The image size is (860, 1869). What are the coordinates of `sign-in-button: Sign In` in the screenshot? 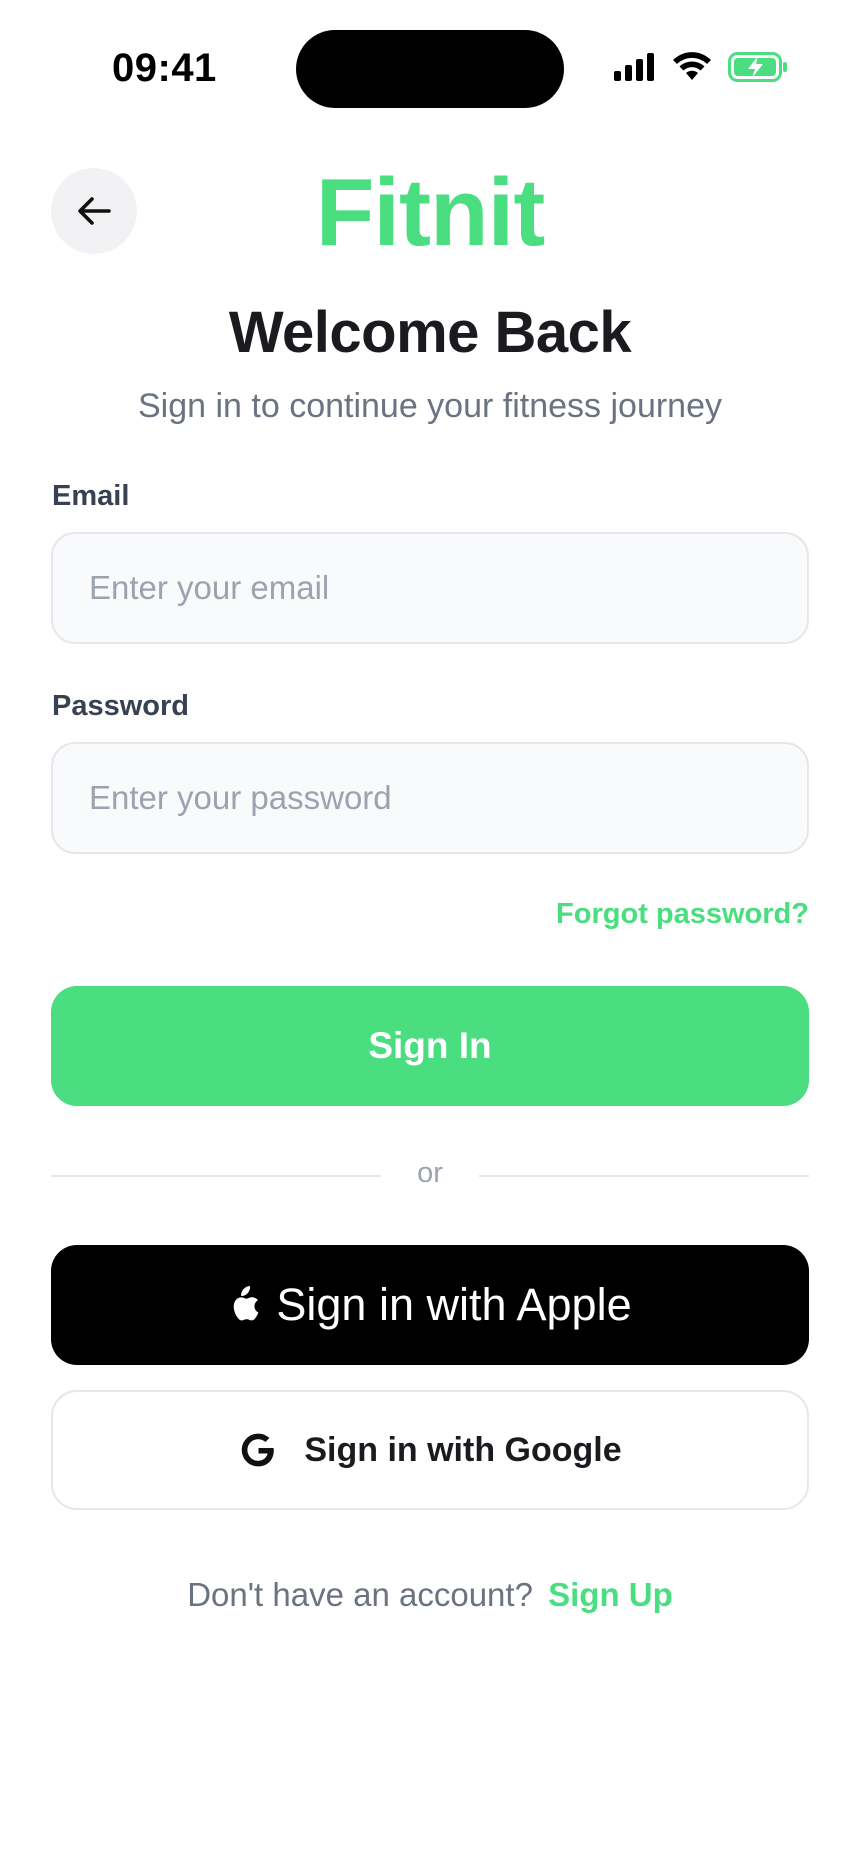 It's located at (430, 1046).